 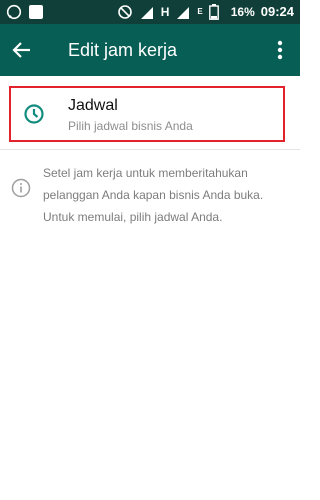 What do you see at coordinates (93, 105) in the screenshot?
I see `schedule-title: Jadwal` at bounding box center [93, 105].